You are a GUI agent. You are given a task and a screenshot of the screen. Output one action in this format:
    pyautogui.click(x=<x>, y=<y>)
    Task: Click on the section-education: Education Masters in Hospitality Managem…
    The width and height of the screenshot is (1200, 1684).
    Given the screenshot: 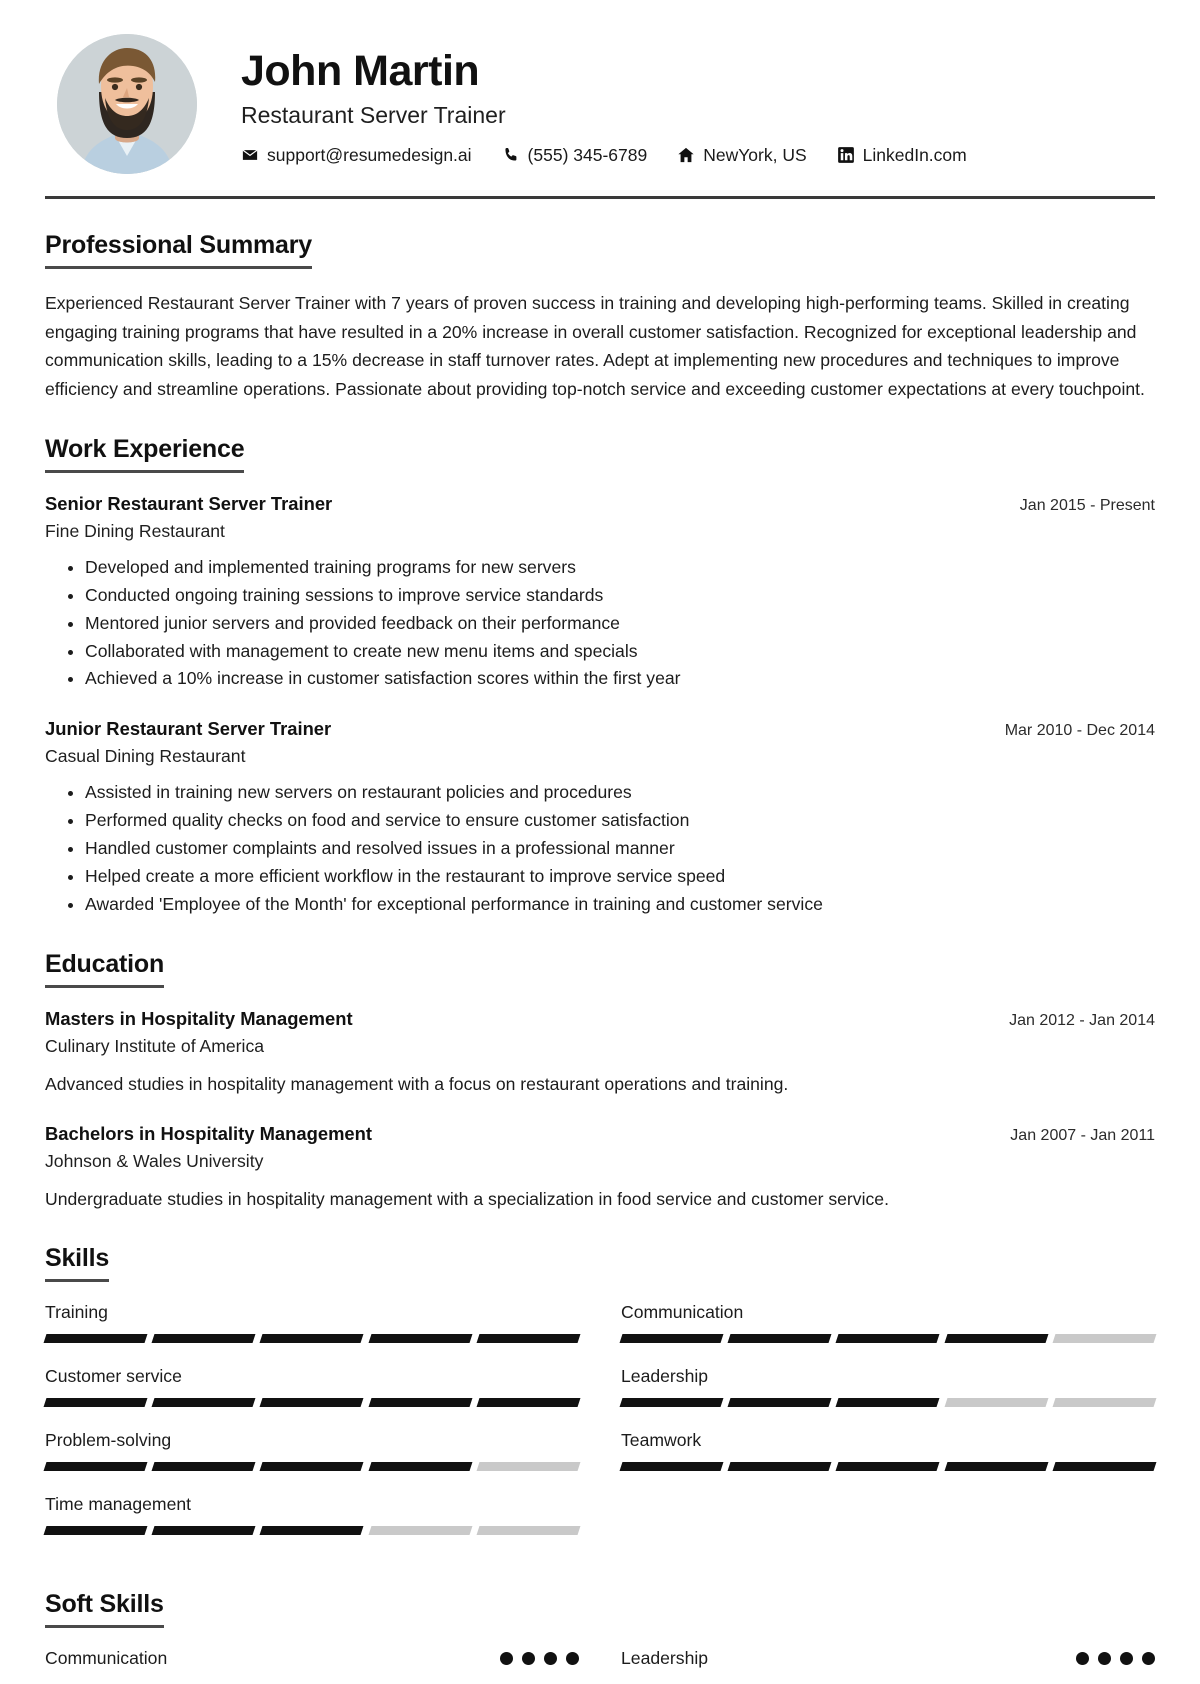 What is the action you would take?
    pyautogui.click(x=600, y=1081)
    